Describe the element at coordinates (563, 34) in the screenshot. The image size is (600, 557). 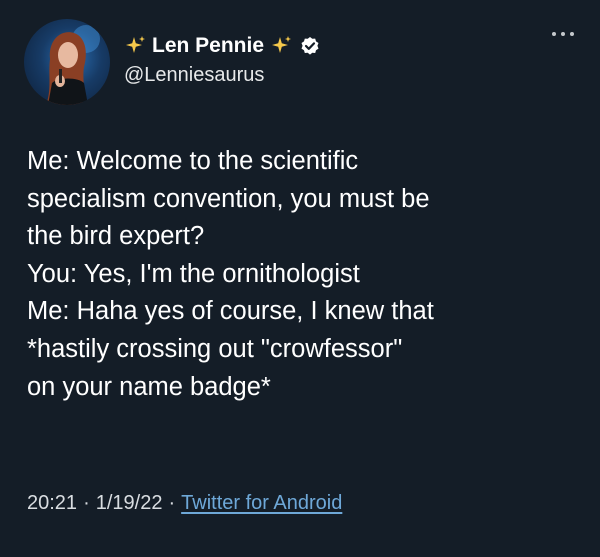
I see `more-options-icon` at that location.